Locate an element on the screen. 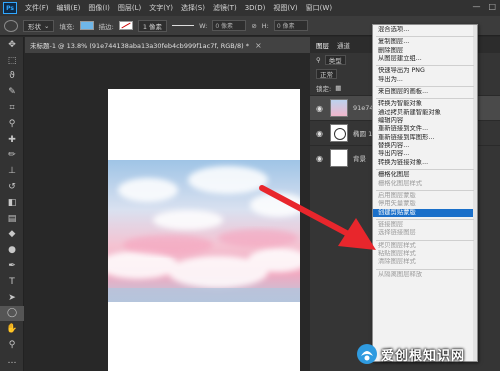 Image resolution: width=500 pixels, height=371 pixels. height-field: 0 像素 is located at coordinates (290, 25).